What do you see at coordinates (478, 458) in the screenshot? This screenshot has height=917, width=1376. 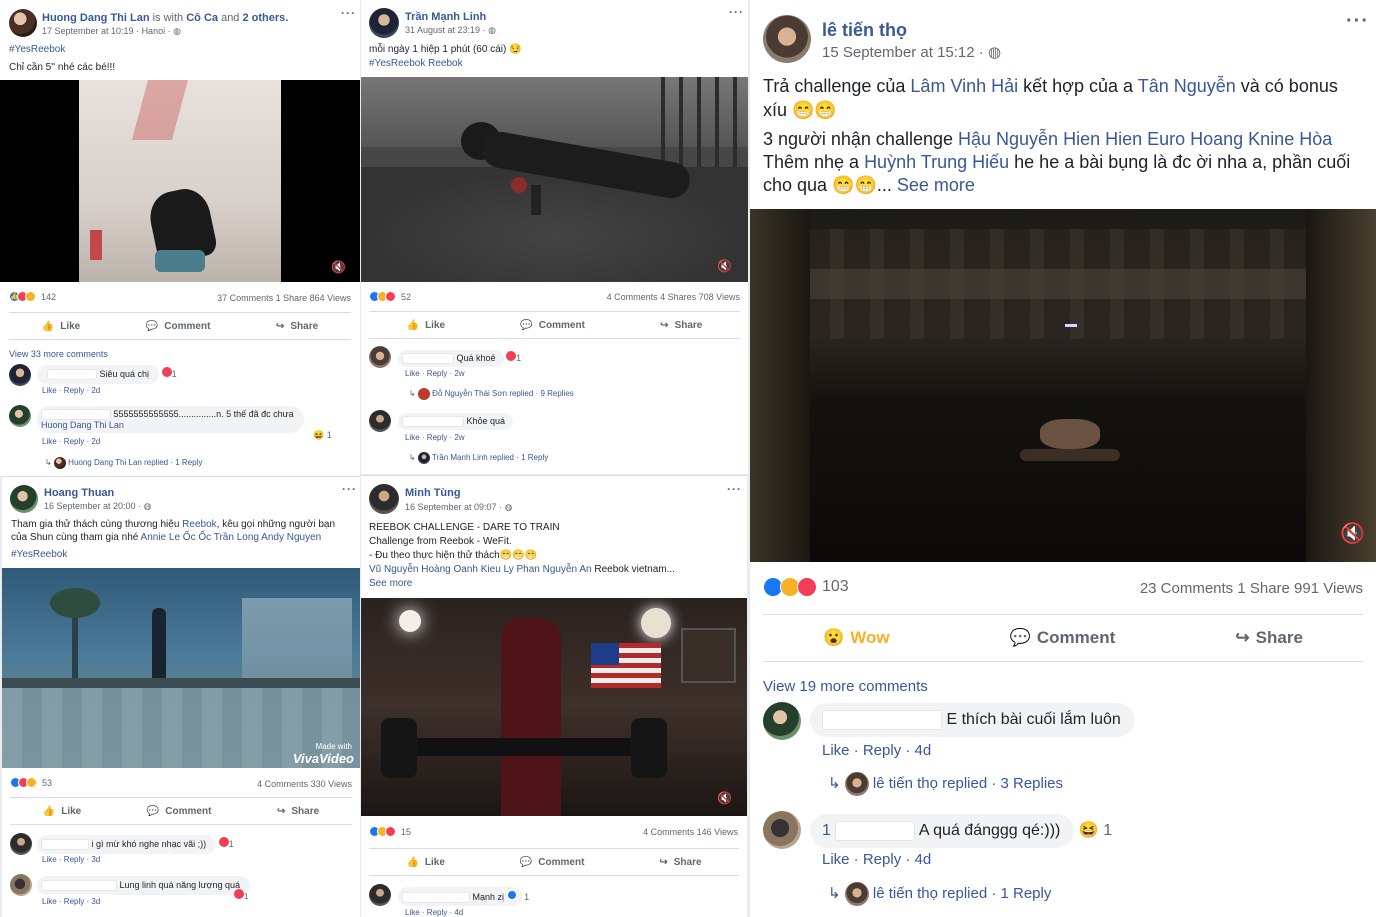 I see `view-replies-link: ↳ Trần Mạnh Linh replied · 1 Reply` at bounding box center [478, 458].